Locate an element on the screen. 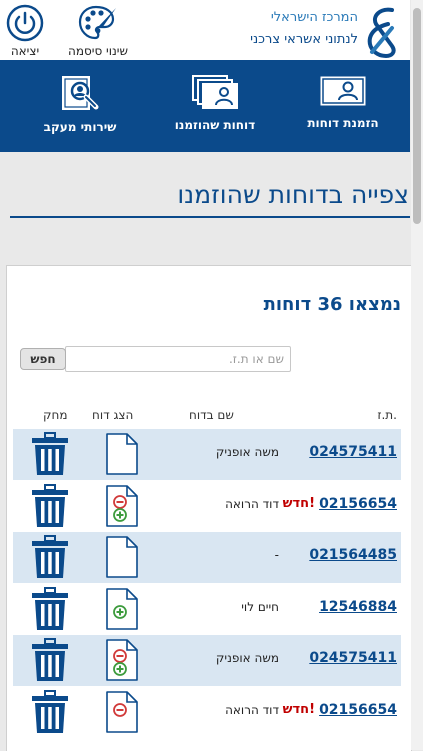 The height and width of the screenshot is (751, 423). column-header-delete: מחק is located at coordinates (55, 415).